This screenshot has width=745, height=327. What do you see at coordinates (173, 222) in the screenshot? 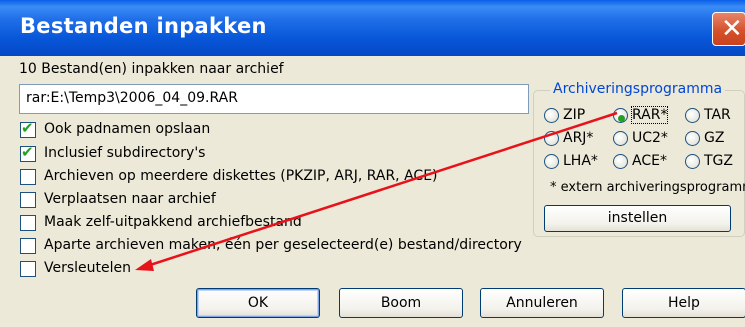
I see `option-label: Maak zelf-uitpakkend archiefbestand` at bounding box center [173, 222].